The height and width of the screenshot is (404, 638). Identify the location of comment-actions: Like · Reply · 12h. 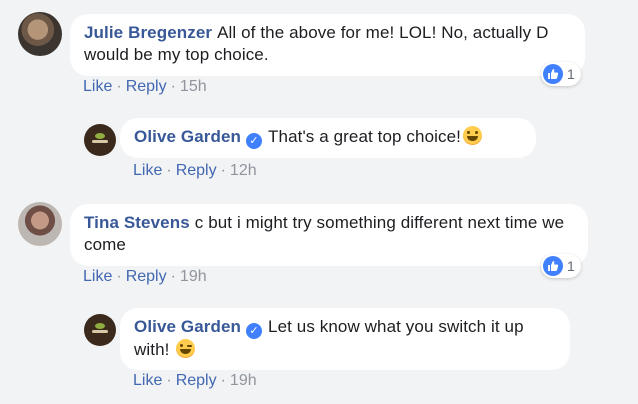
(195, 171).